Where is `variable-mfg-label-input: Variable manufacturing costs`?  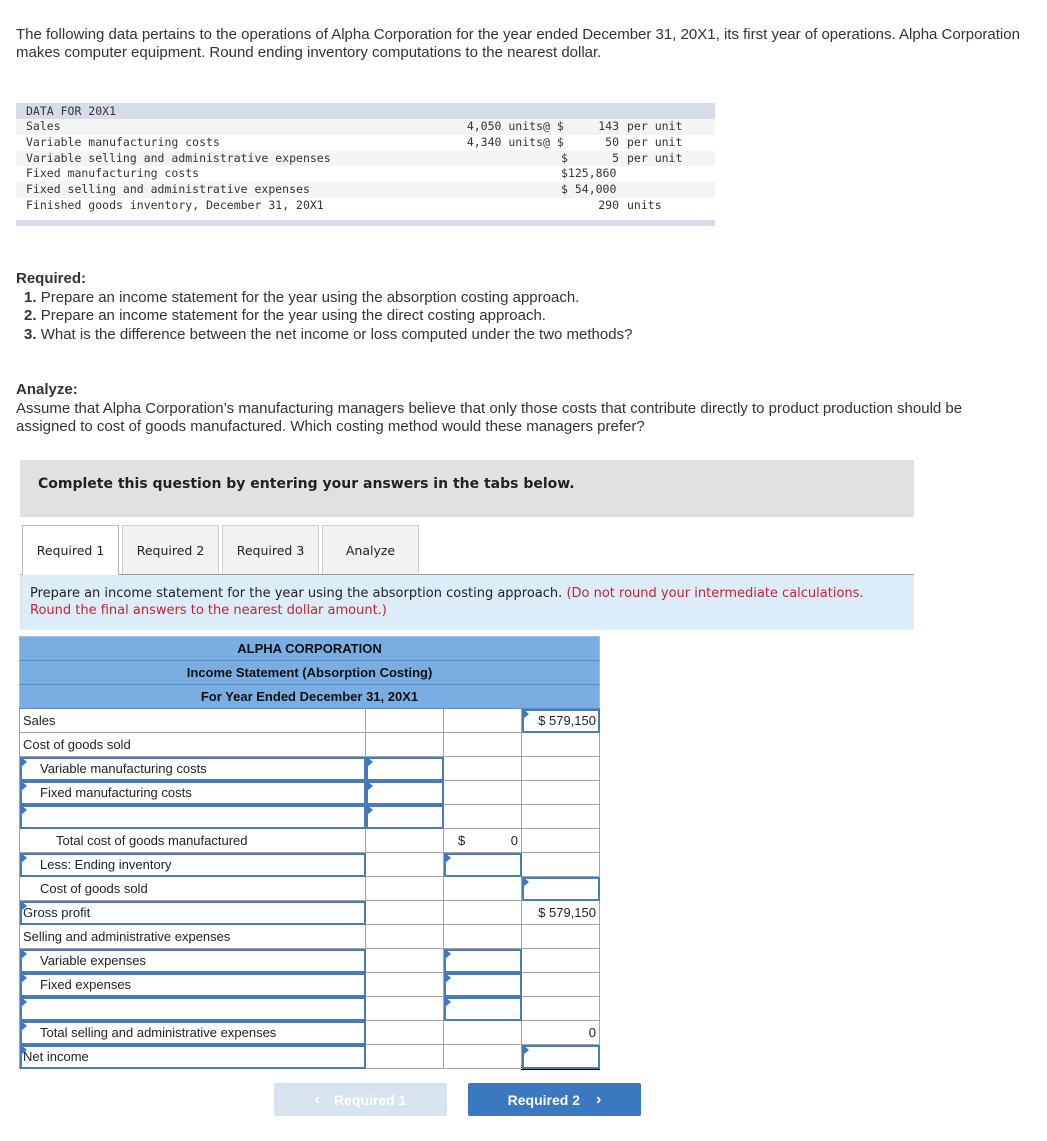
variable-mfg-label-input: Variable manufacturing costs is located at coordinates (192, 768).